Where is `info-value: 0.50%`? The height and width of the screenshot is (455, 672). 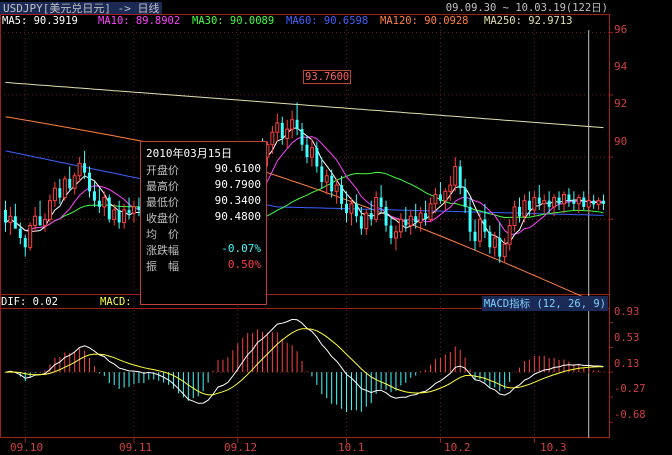 info-value: 0.50% is located at coordinates (244, 264).